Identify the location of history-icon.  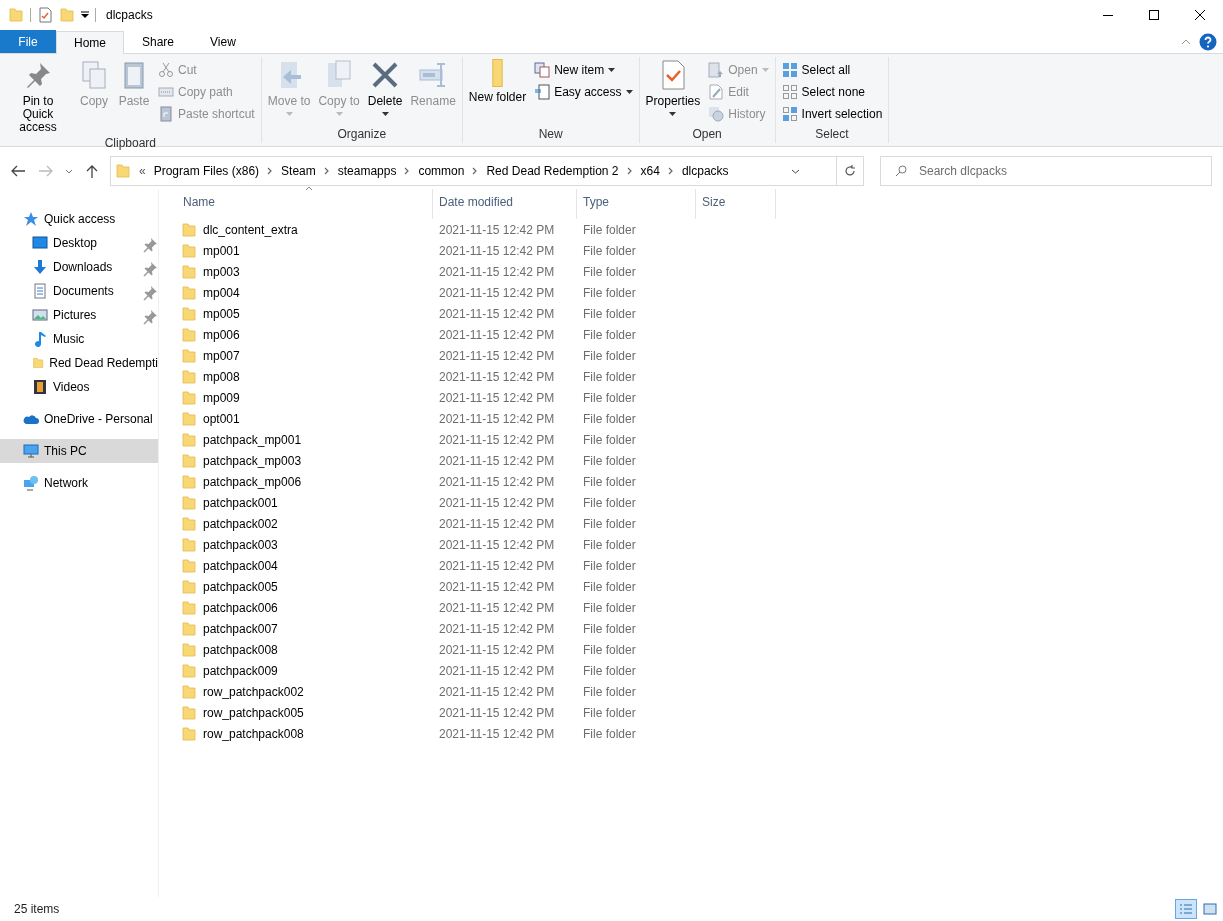
(716, 114).